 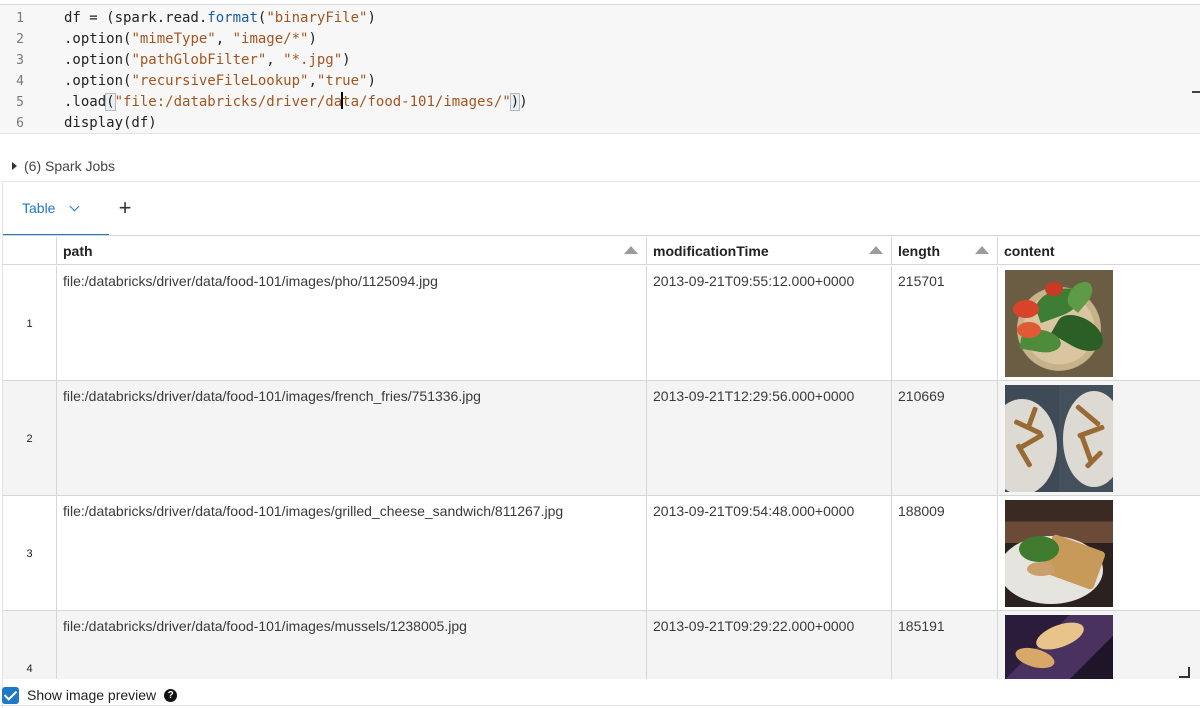 What do you see at coordinates (945, 553) in the screenshot?
I see `length-cell: 188009` at bounding box center [945, 553].